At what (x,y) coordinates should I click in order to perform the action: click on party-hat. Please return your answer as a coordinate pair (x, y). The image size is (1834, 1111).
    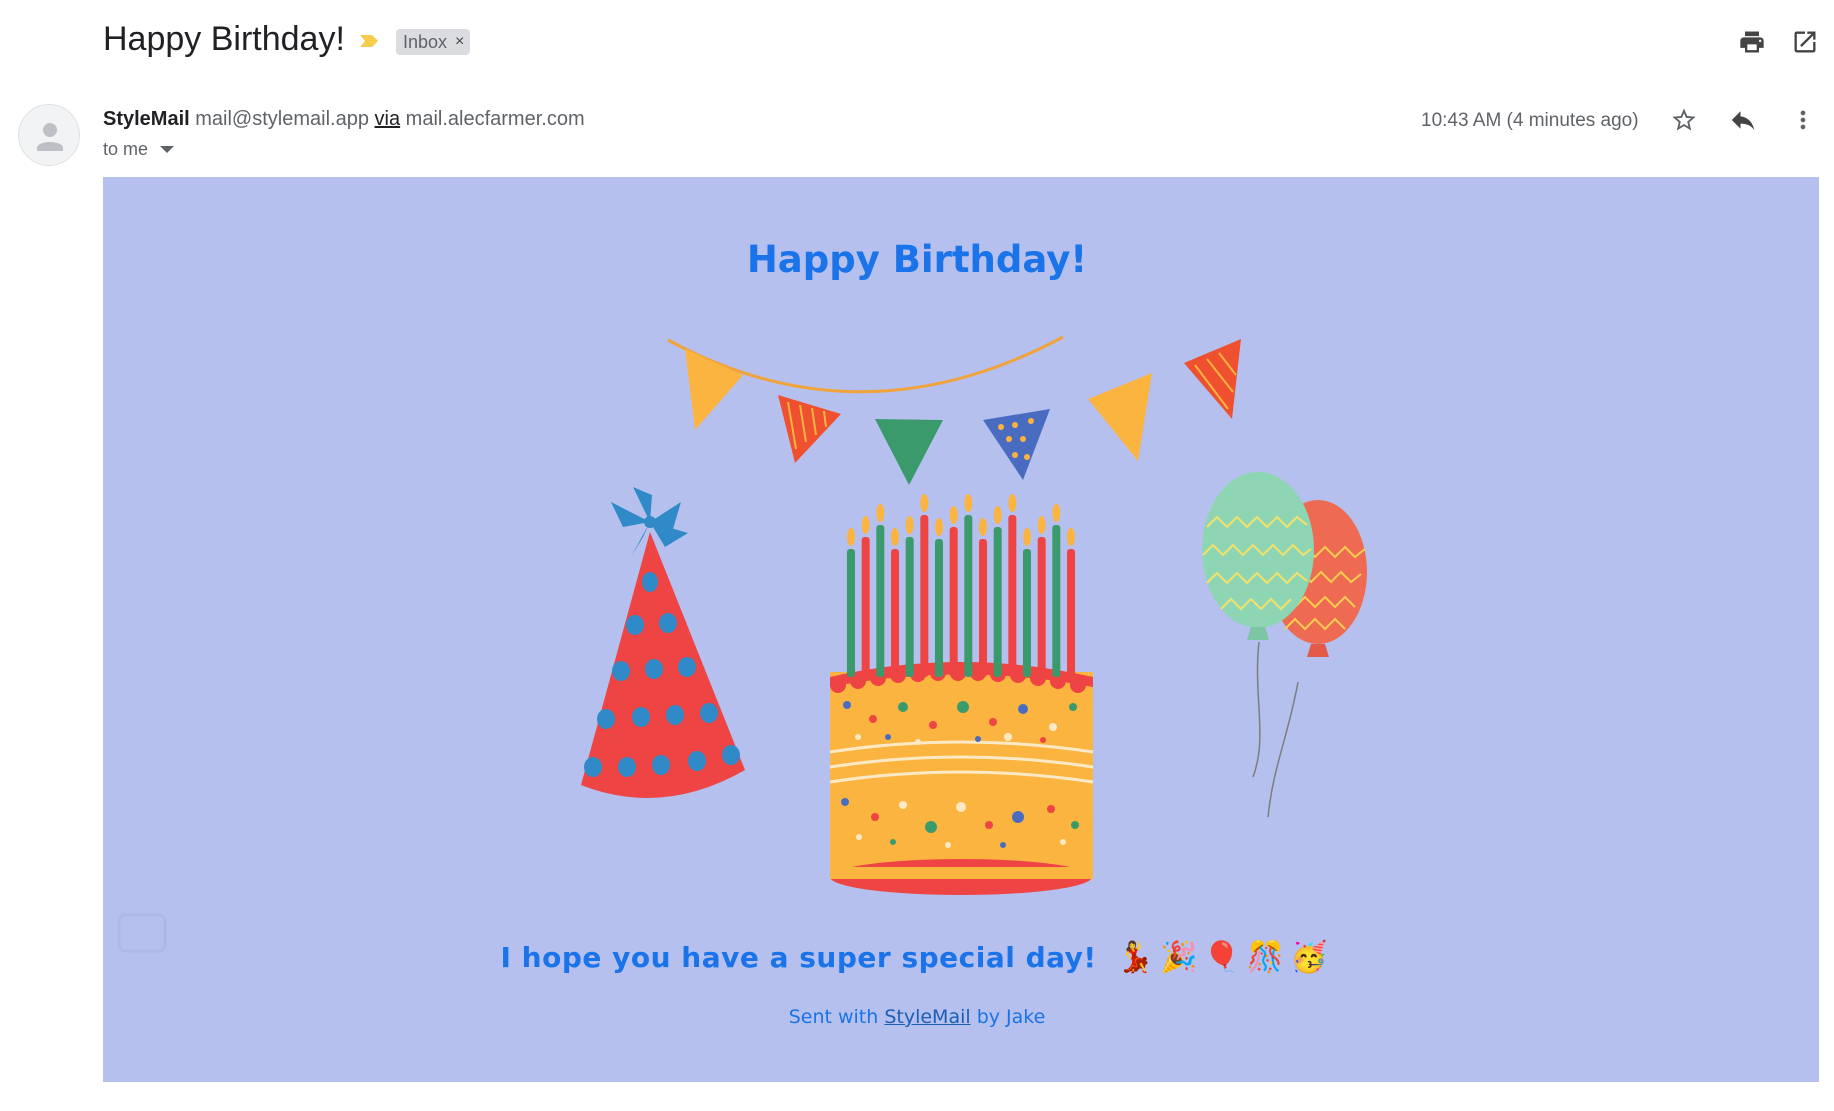
    Looking at the image, I should click on (663, 642).